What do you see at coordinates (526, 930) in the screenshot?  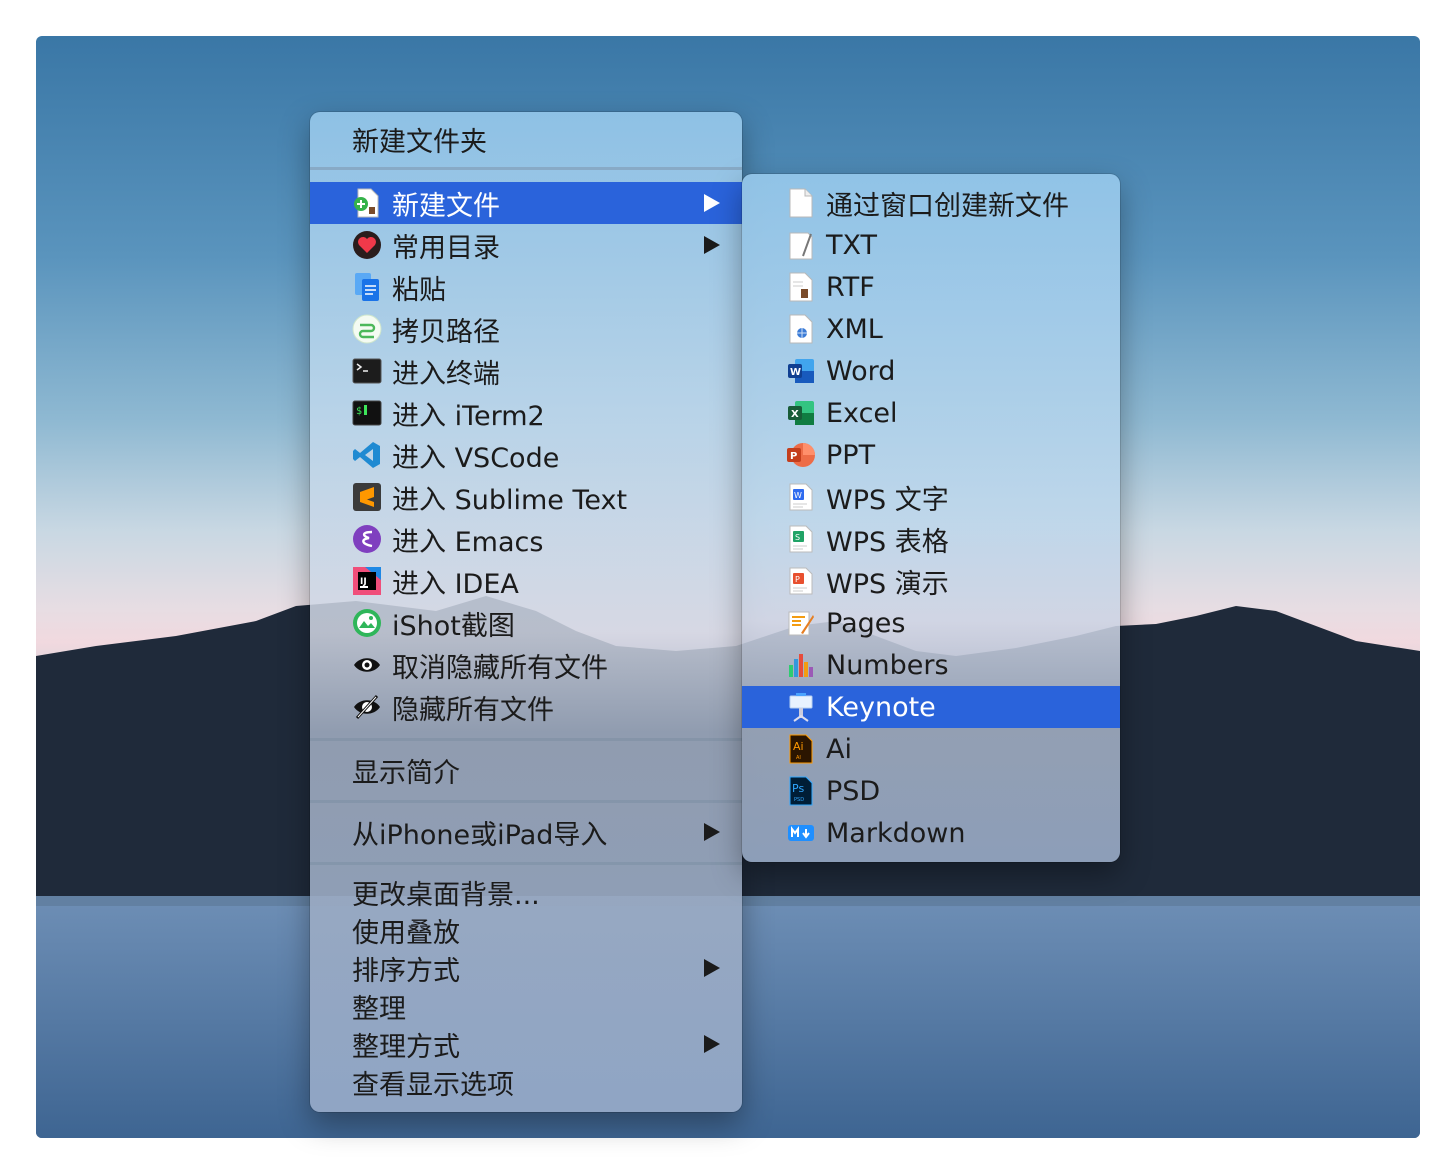 I see `menu-item-use-stacks: 使用叠放` at bounding box center [526, 930].